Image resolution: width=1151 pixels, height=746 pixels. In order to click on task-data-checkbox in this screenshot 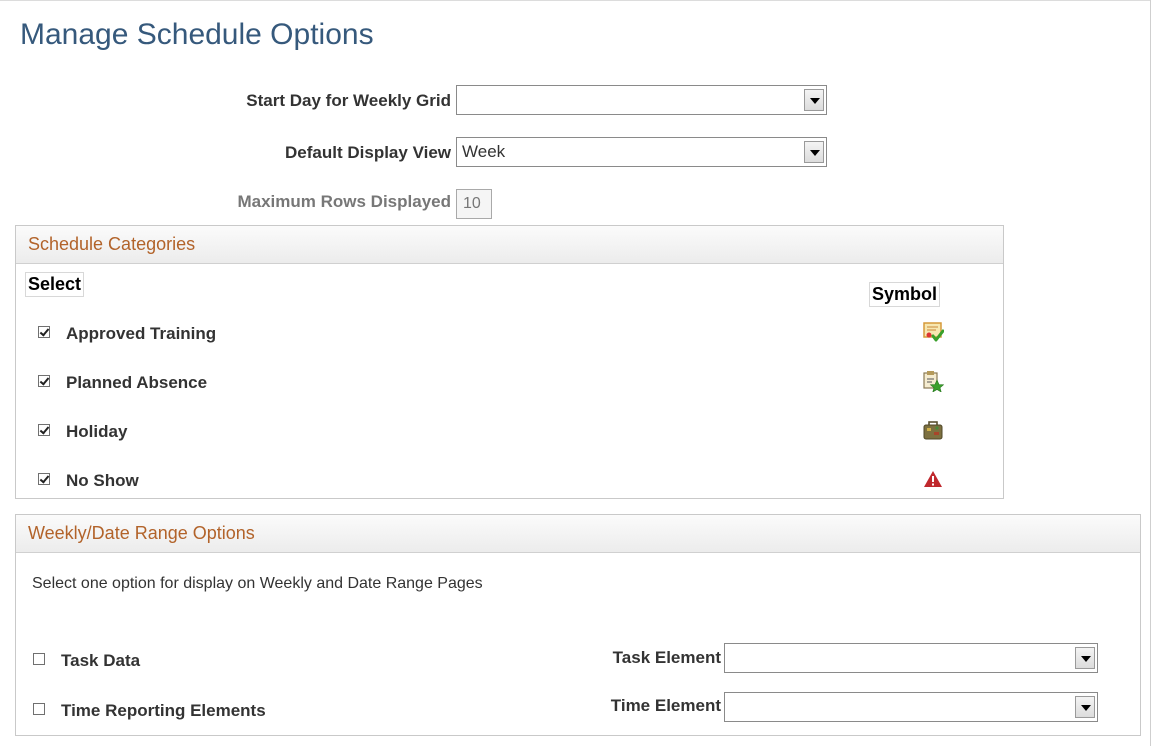, I will do `click(39, 659)`.